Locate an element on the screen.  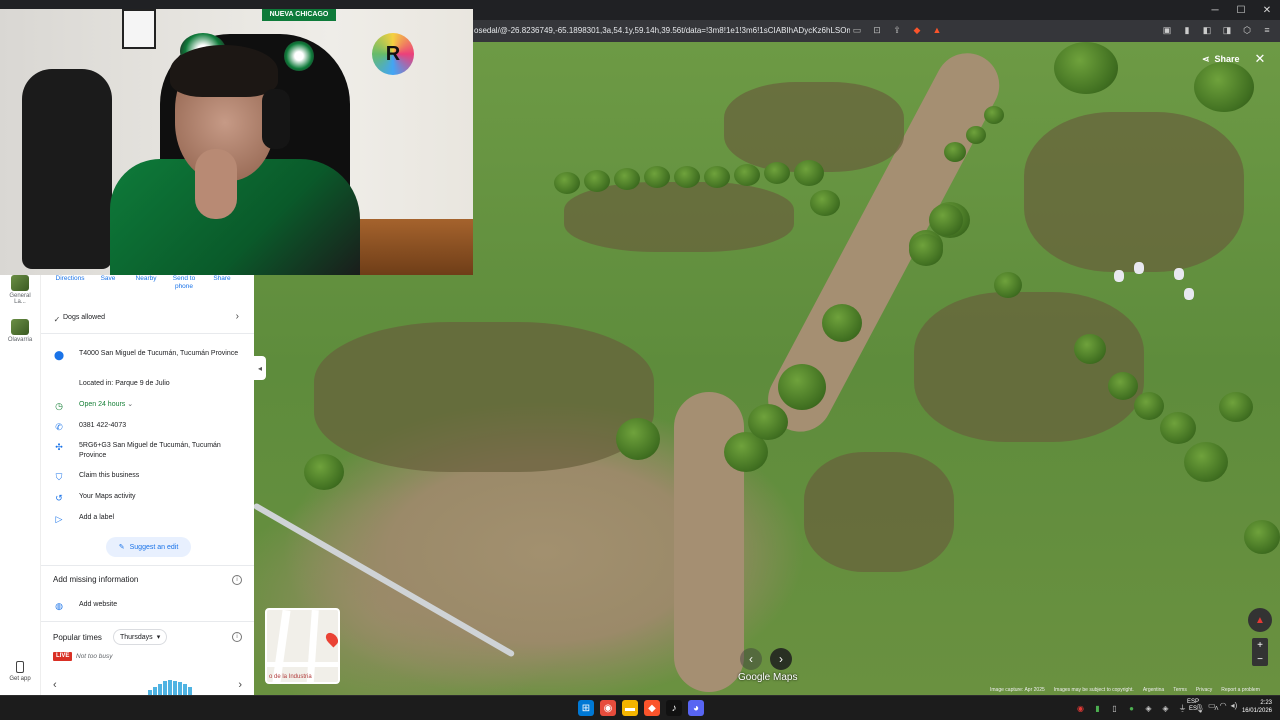
label-icon: ▷ is located at coordinates (59, 518).